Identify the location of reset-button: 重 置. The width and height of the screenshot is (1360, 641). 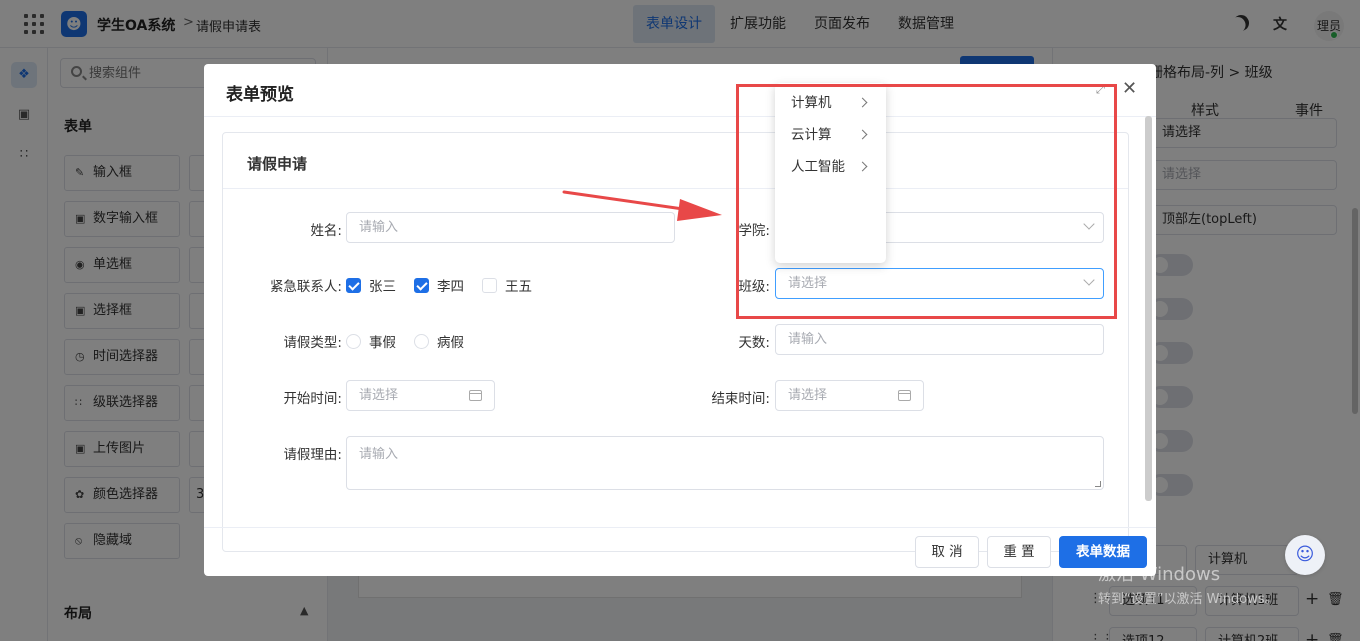
(1019, 552).